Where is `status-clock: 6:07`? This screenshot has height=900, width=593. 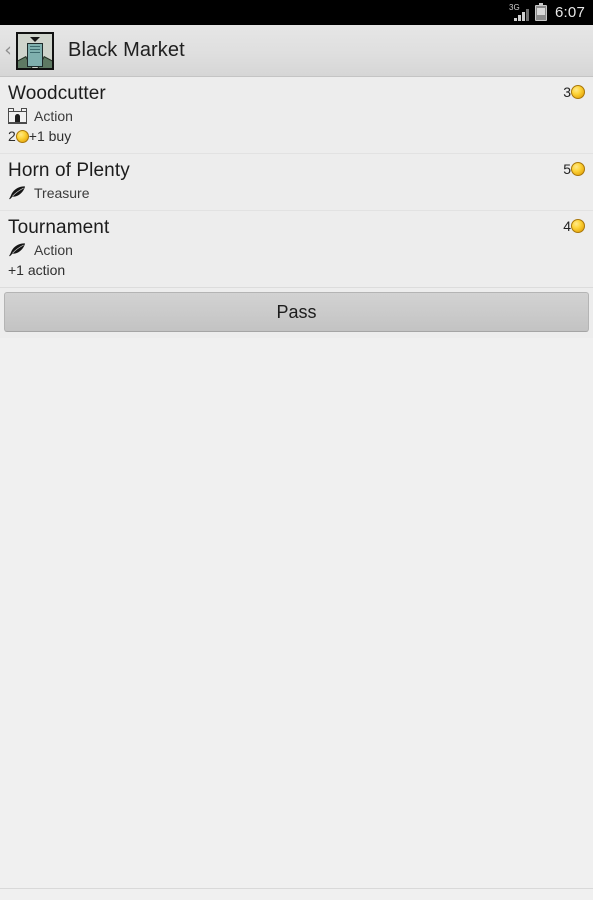
status-clock: 6:07 is located at coordinates (570, 12).